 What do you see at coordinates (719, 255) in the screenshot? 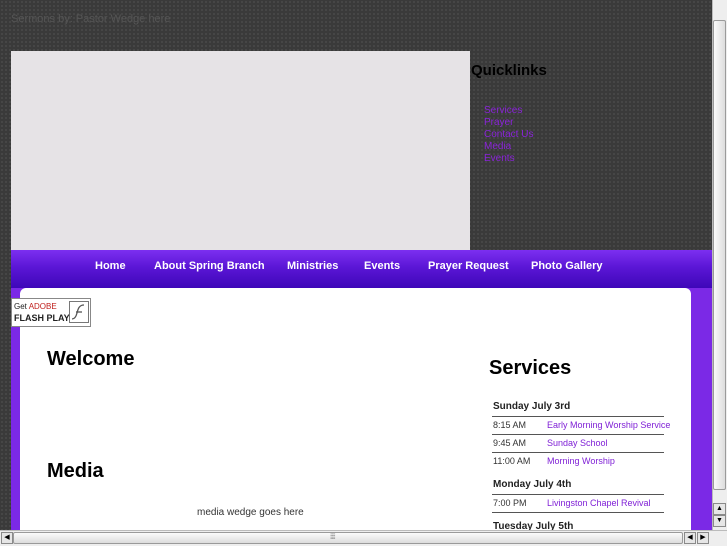
I see `vertical-scroll-thumb` at bounding box center [719, 255].